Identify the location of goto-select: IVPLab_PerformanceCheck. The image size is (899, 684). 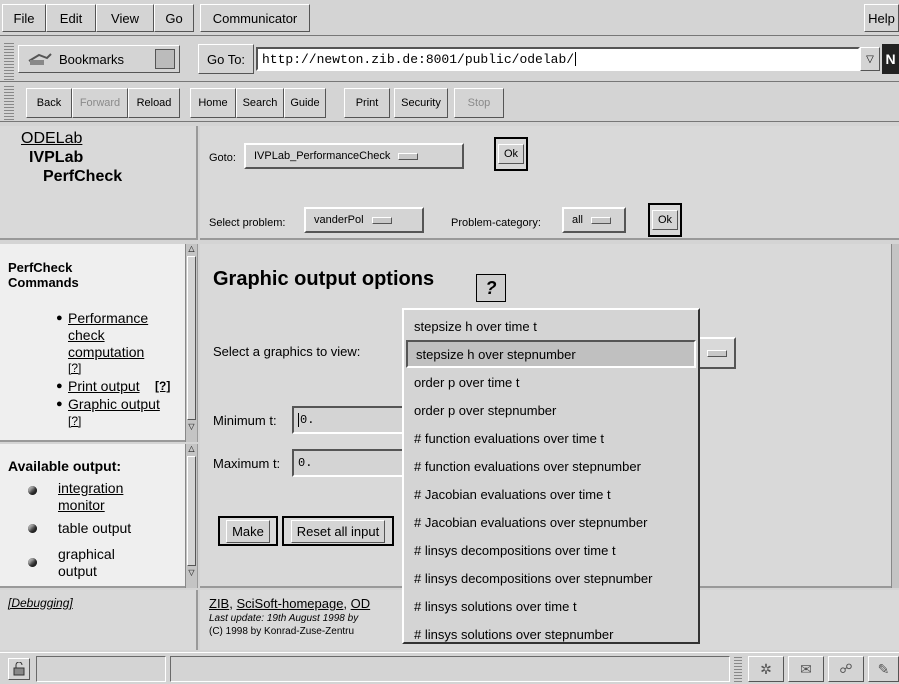
(354, 156).